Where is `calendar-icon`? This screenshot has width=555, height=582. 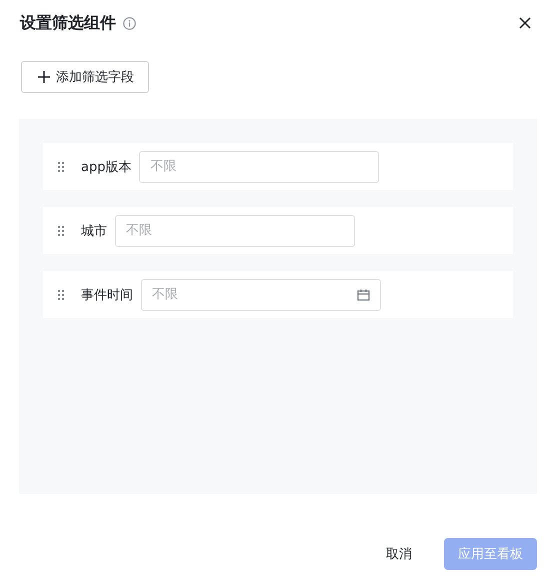 calendar-icon is located at coordinates (363, 294).